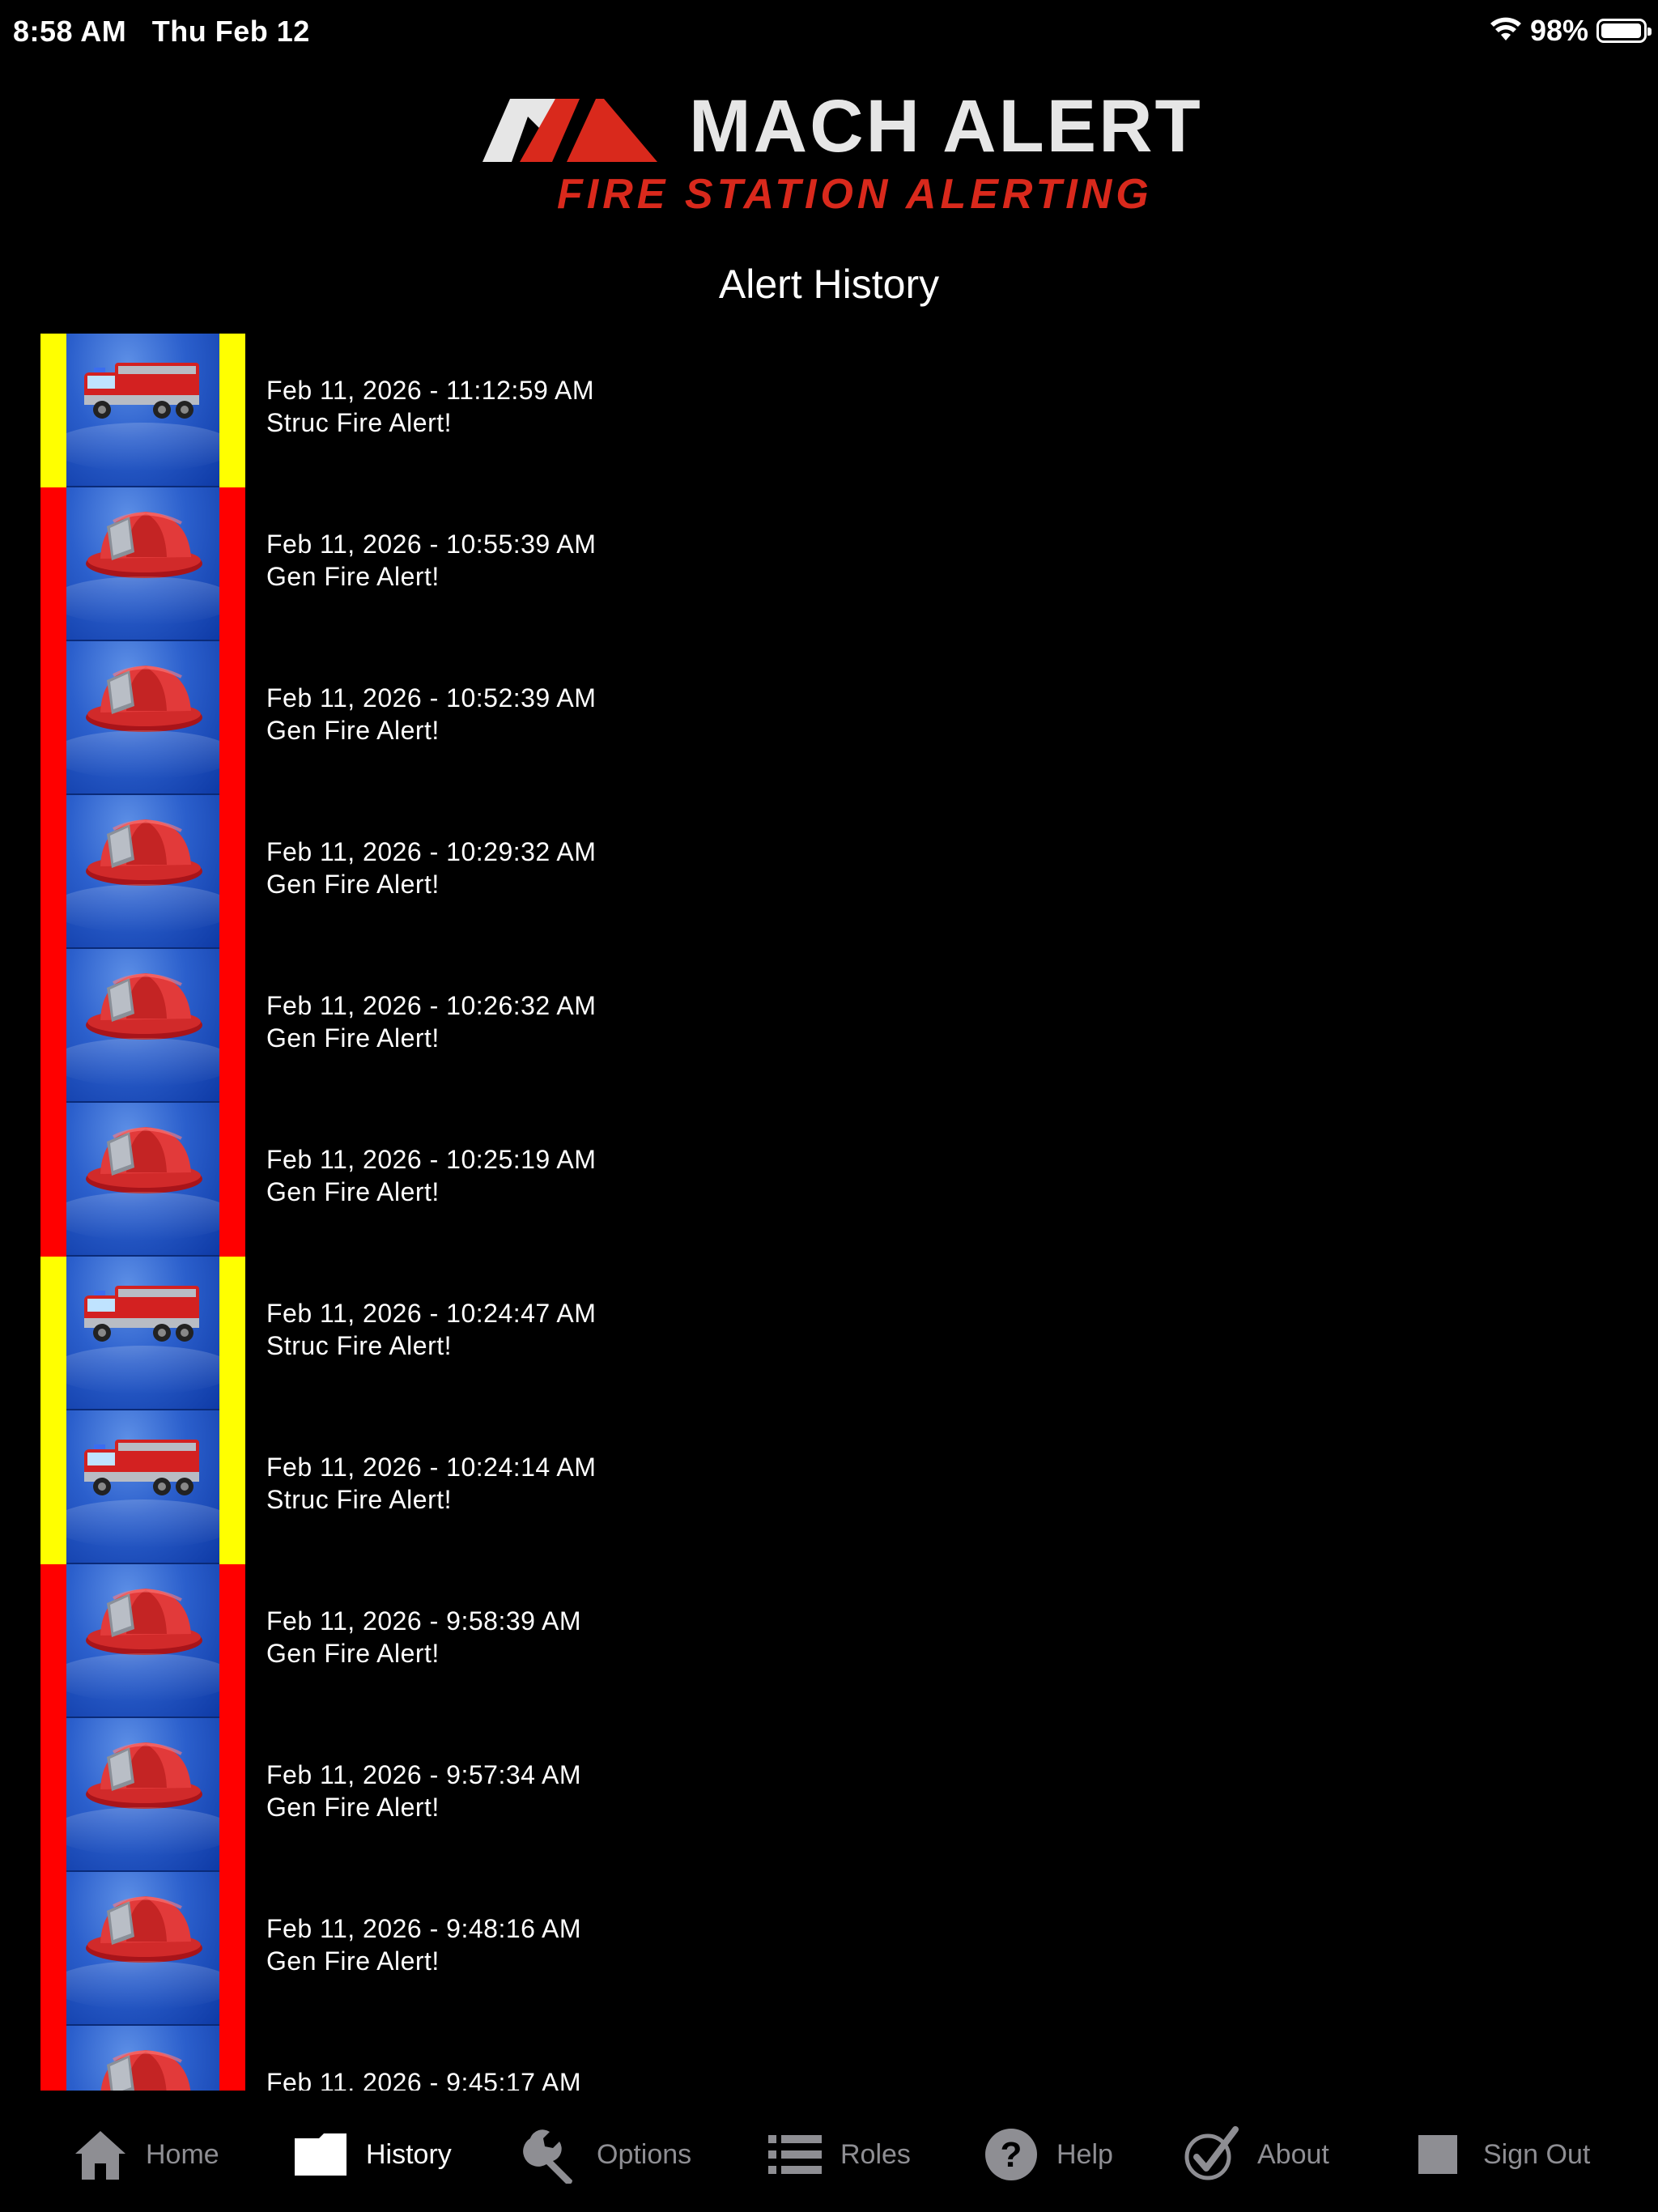 The image size is (1658, 2212). Describe the element at coordinates (829, 32) in the screenshot. I see `status-bar: 8:58 AM Thu Feb 12 98%` at that location.